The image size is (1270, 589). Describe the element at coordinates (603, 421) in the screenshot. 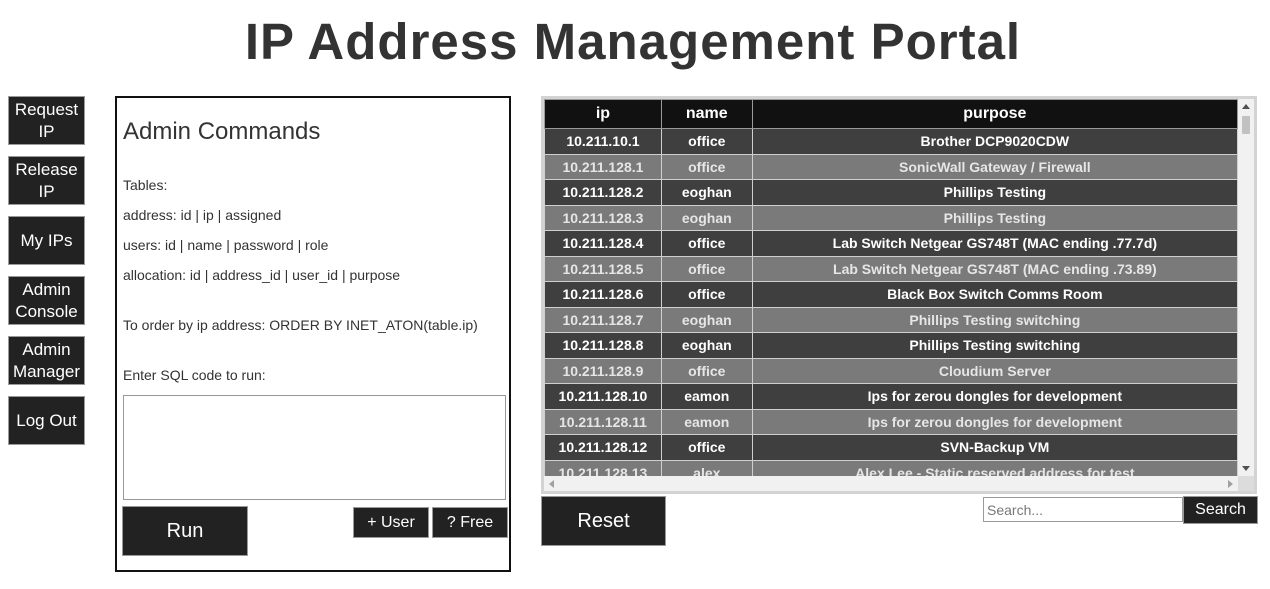

I see `cell-ip: 10.211.128.11` at that location.